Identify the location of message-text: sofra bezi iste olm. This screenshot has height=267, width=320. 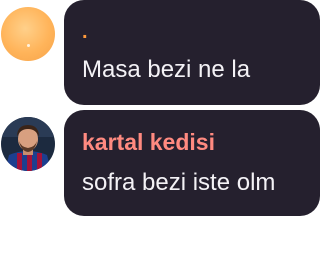
(179, 182).